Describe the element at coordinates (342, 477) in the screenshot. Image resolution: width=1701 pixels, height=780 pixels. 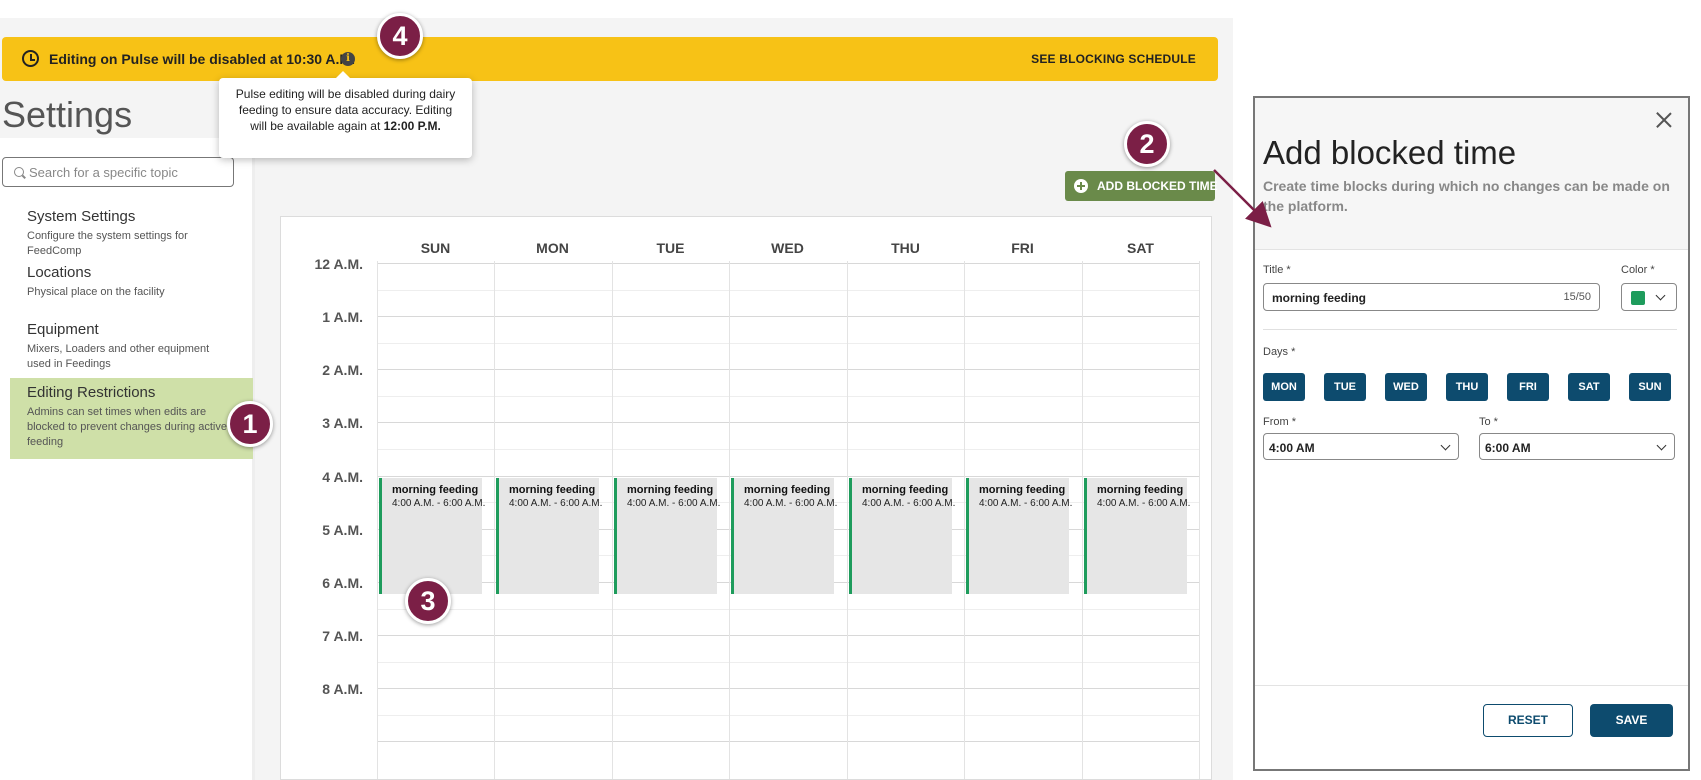
I see `time-label: 4 A.M.` at that location.